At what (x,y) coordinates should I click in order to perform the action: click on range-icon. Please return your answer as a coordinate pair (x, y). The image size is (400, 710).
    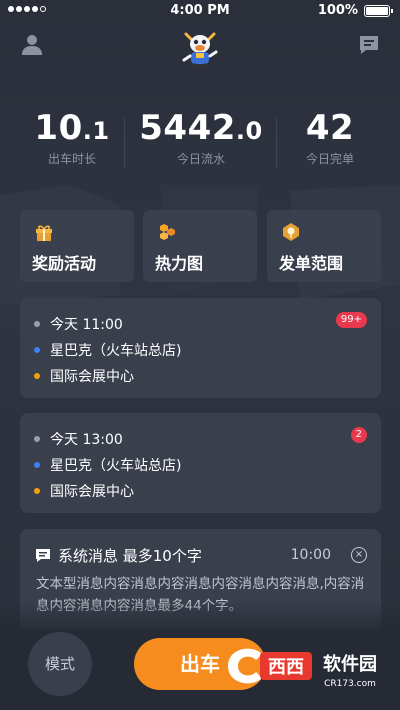
    Looking at the image, I should click on (291, 232).